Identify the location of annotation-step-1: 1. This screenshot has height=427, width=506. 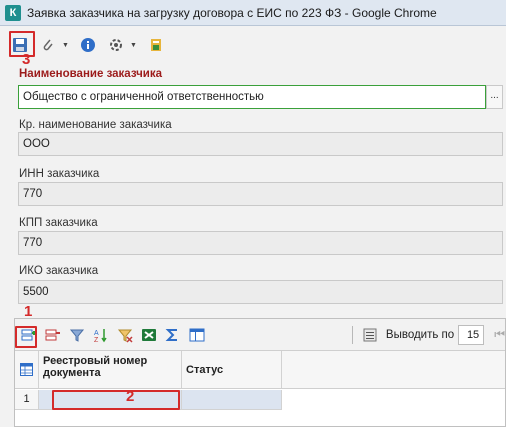
(28, 311).